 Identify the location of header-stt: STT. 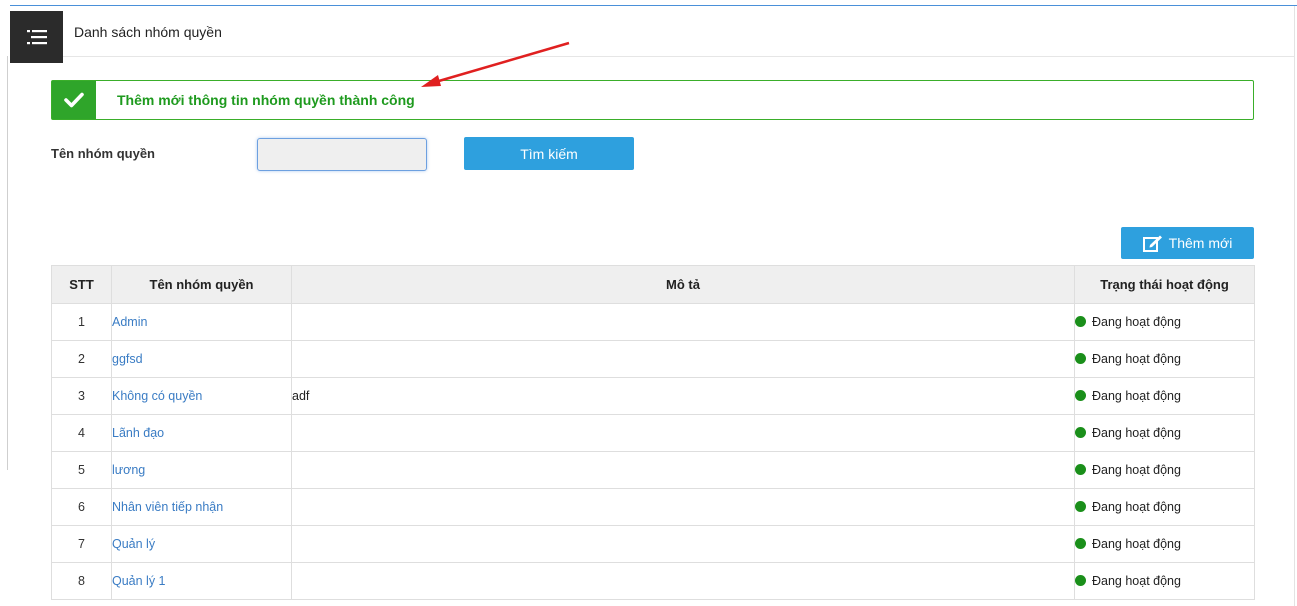
(81, 284).